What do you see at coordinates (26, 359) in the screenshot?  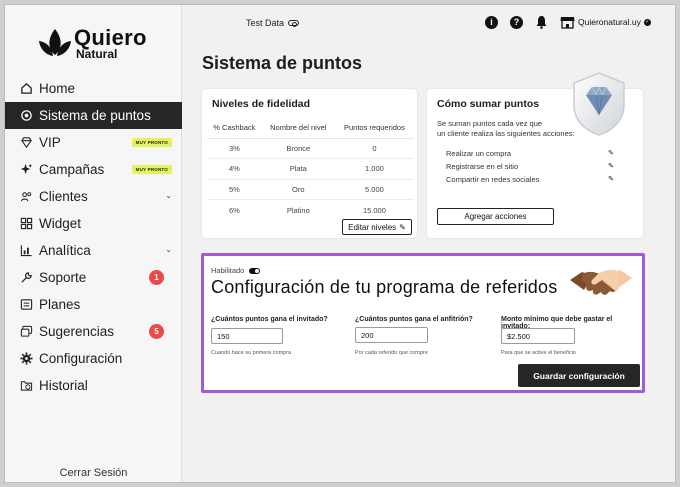 I see `gear-icon` at bounding box center [26, 359].